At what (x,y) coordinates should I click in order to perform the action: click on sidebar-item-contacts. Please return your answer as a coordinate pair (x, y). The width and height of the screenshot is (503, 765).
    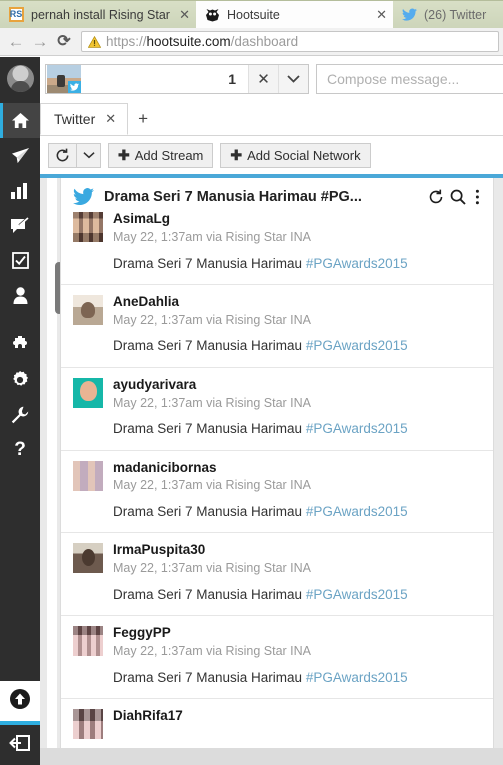
    Looking at the image, I should click on (20, 295).